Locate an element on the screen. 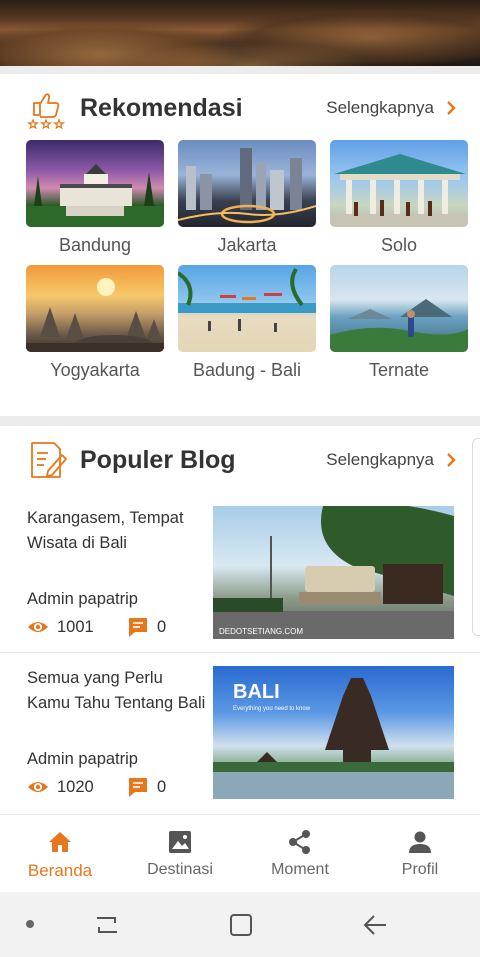 Image resolution: width=480 pixels, height=957 pixels. blog-post-title: Karangasem, Tempat Wisata di Bali is located at coordinates (105, 530).